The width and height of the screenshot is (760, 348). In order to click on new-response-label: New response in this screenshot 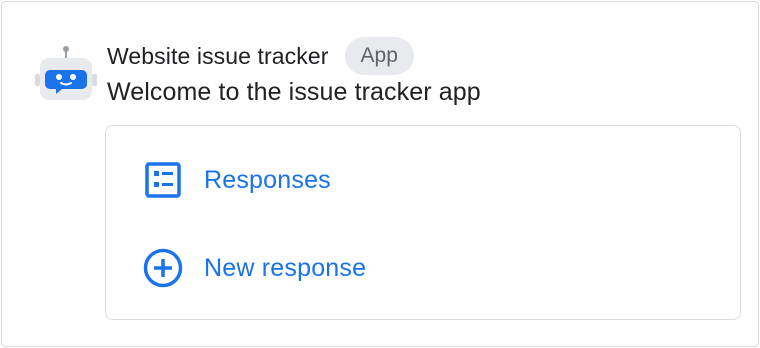, I will do `click(285, 267)`.